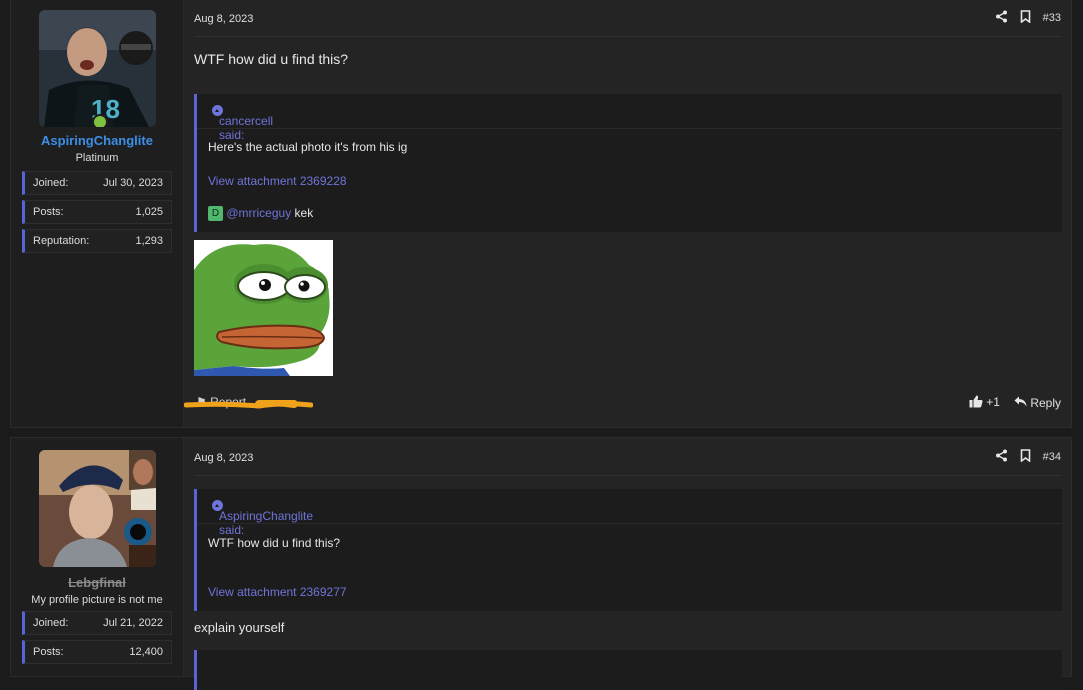  I want to click on like-button: +1, so click(984, 403).